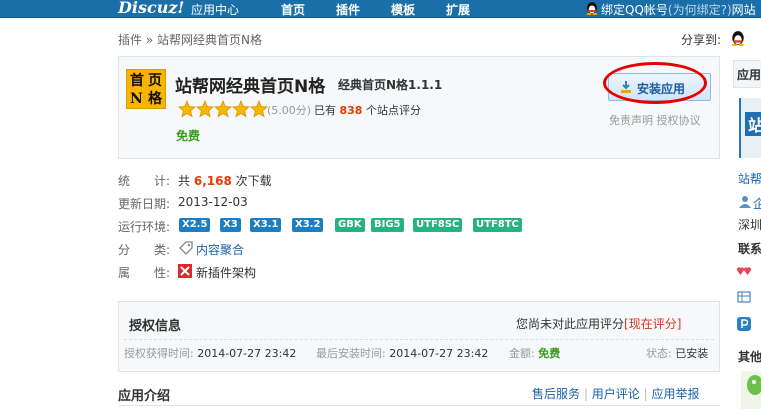  I want to click on license-title: 授权信息, so click(155, 326).